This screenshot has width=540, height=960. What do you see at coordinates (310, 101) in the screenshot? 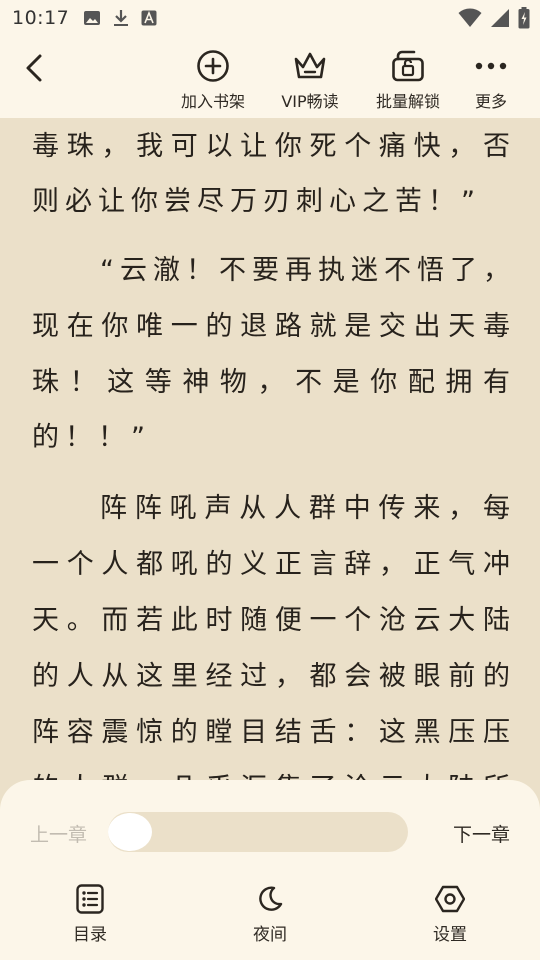
I see `vip-read-label: VIP畅读` at bounding box center [310, 101].